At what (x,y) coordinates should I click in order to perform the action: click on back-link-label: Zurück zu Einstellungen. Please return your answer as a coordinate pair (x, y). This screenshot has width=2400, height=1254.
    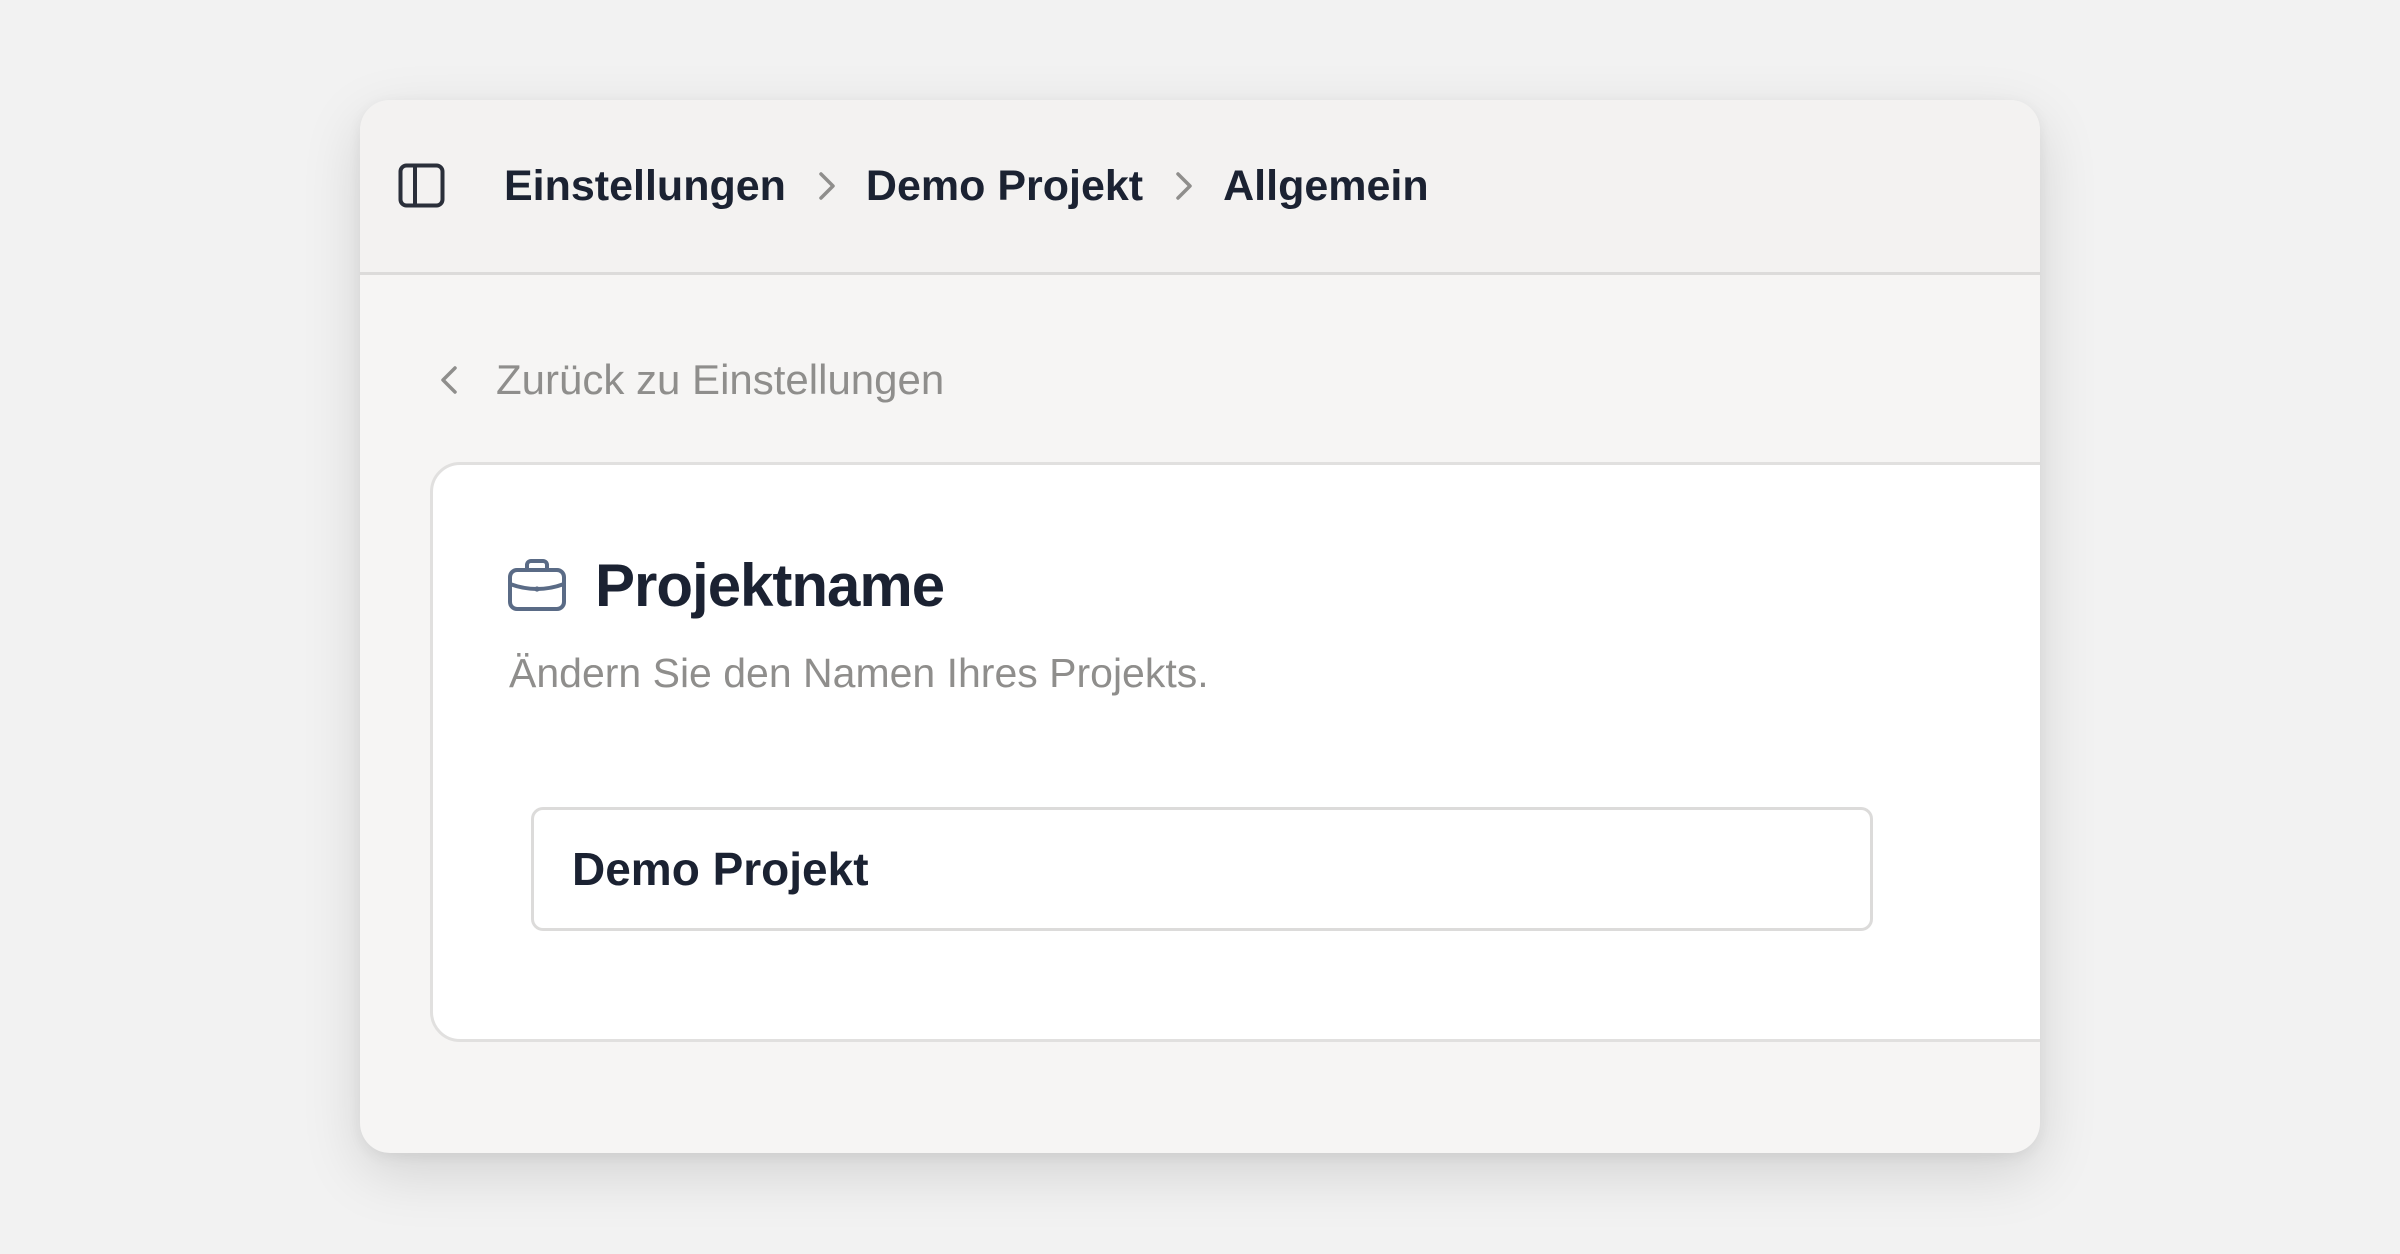
    Looking at the image, I should click on (720, 379).